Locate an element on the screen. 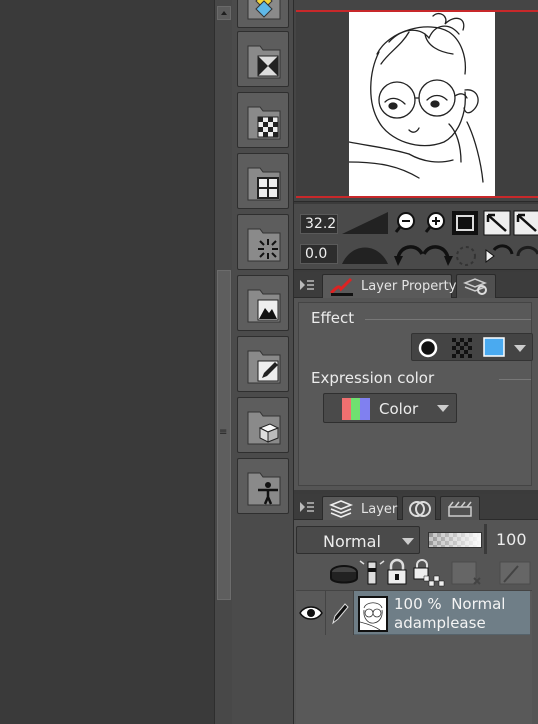 This screenshot has height=724, width=538. material-folder-brush is located at coordinates (263, 364).